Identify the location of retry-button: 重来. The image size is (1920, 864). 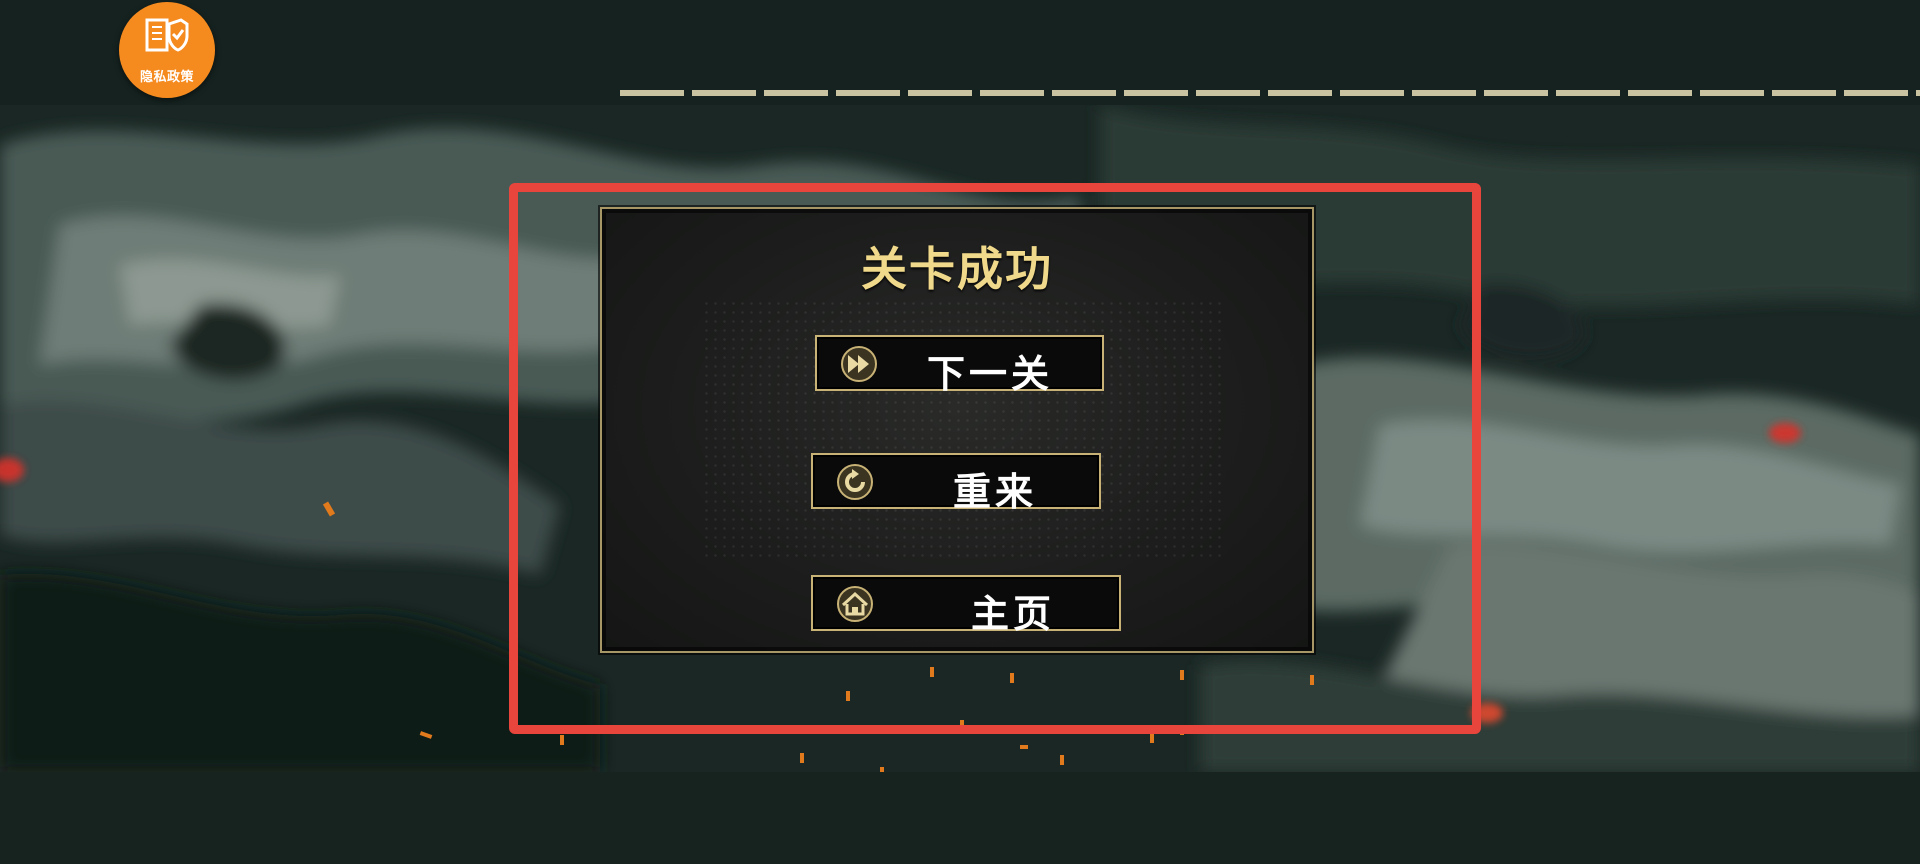
(956, 483).